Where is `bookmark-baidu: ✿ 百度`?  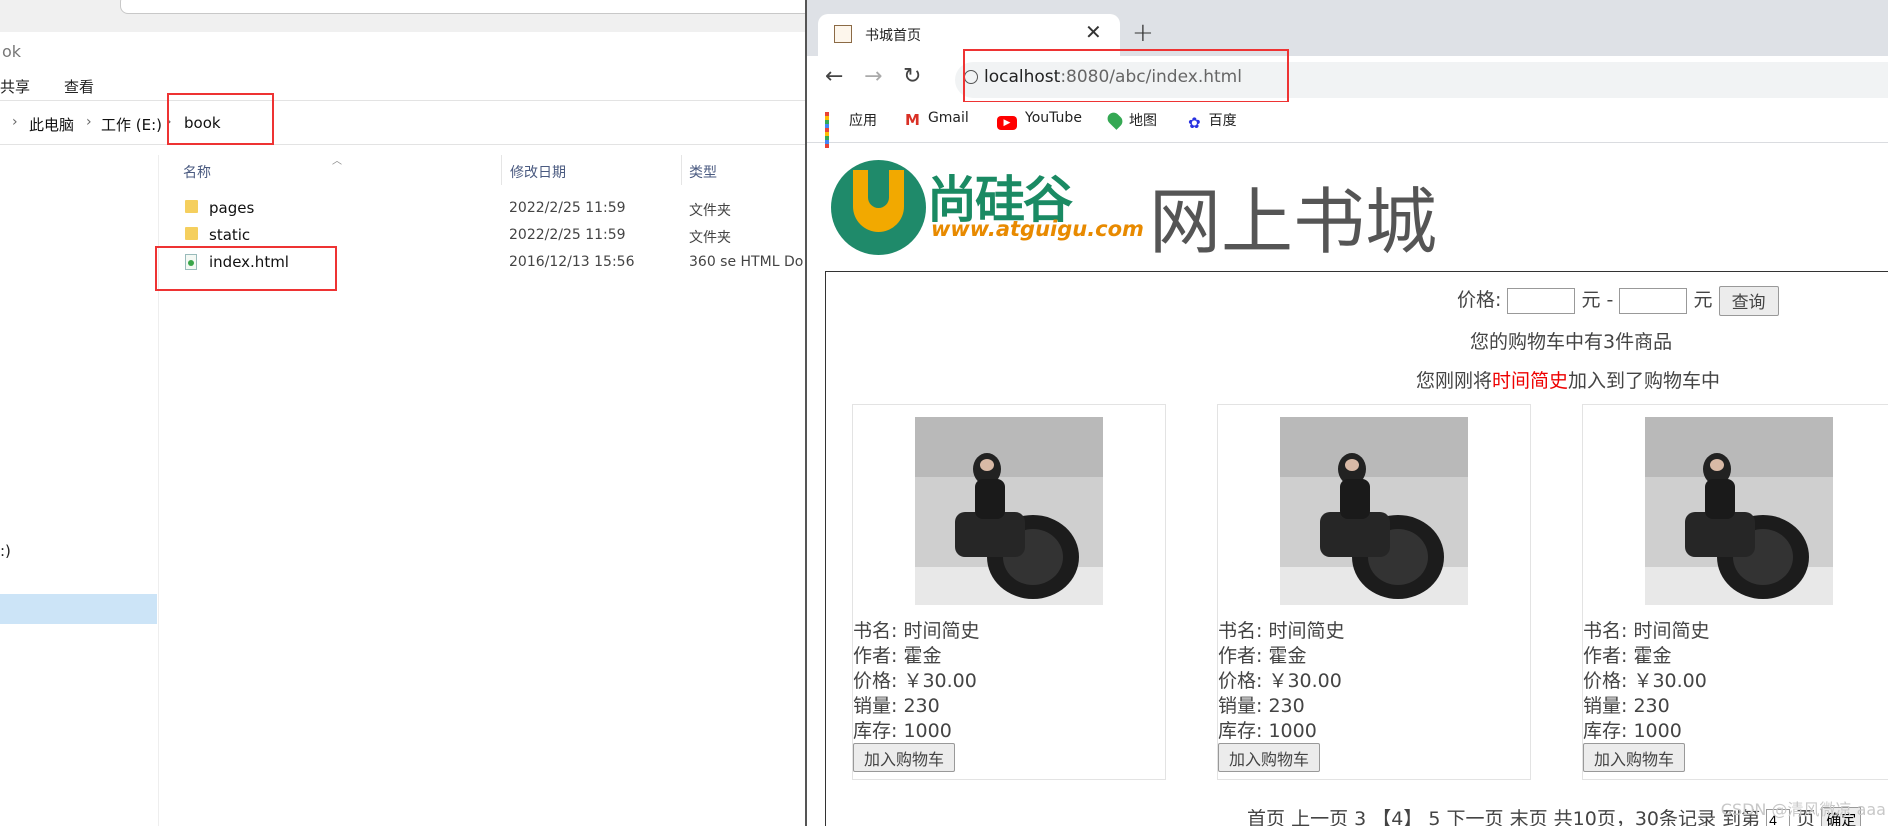
bookmark-baidu: ✿ 百度 is located at coordinates (1212, 121).